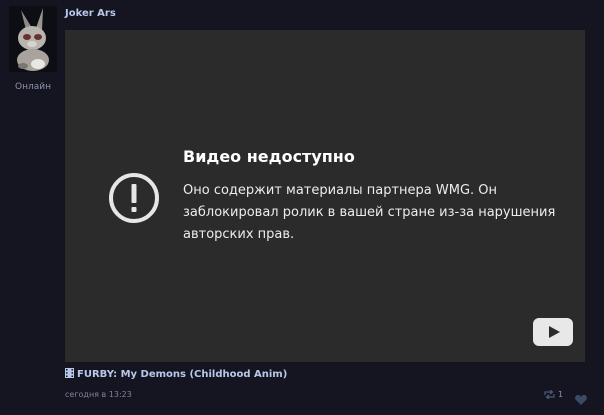  I want to click on repost-count: 1, so click(561, 394).